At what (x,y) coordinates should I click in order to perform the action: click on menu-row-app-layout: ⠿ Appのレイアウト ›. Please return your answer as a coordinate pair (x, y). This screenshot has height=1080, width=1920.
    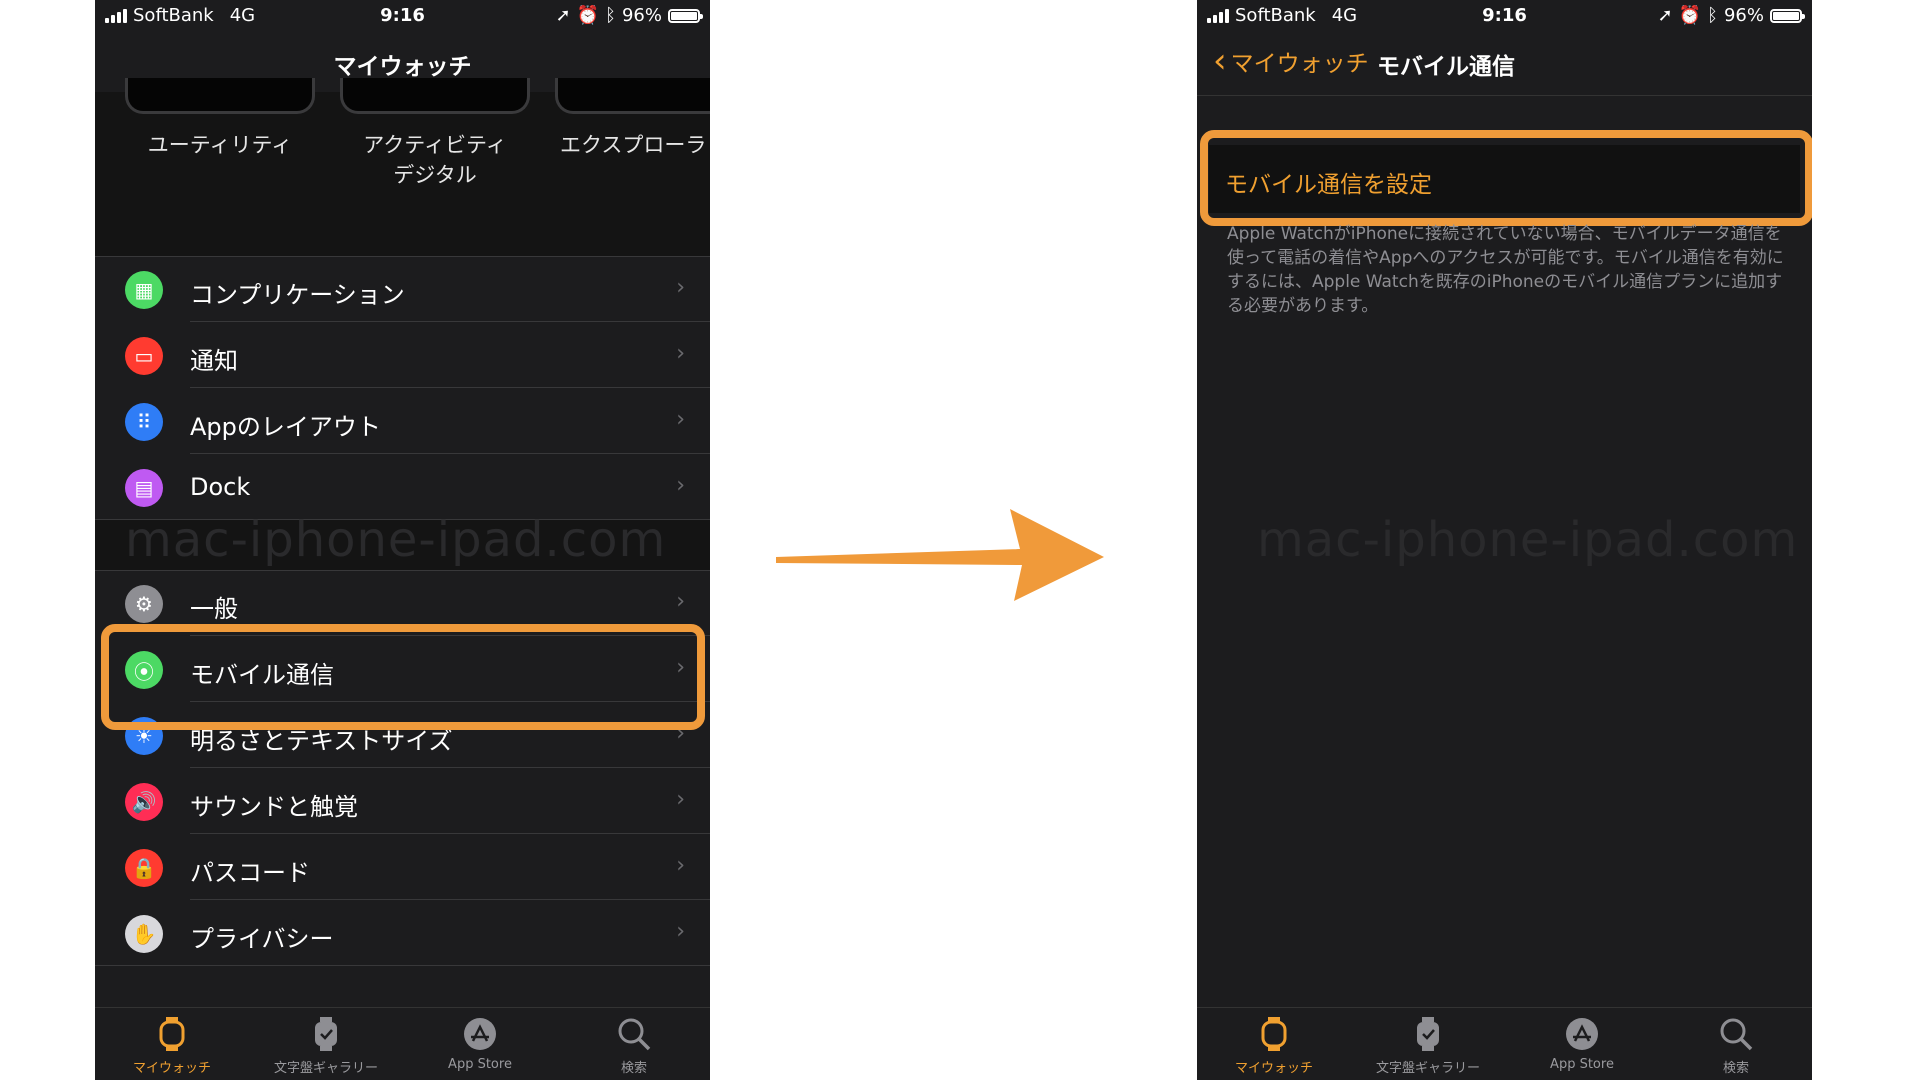
    Looking at the image, I should click on (402, 421).